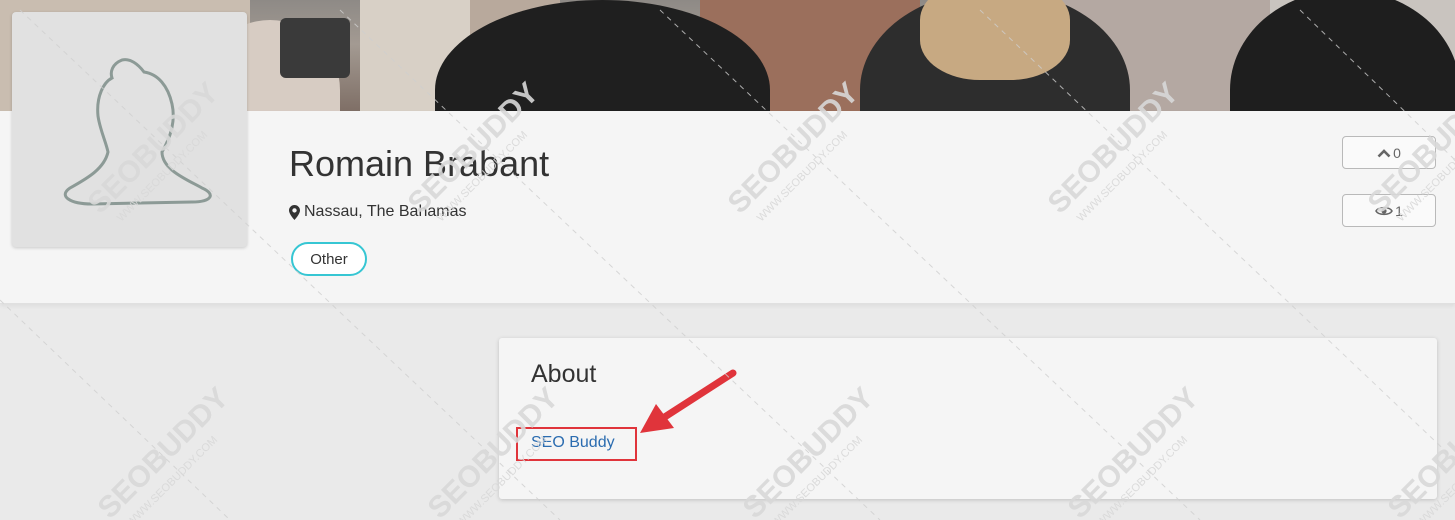 This screenshot has height=520, width=1455. Describe the element at coordinates (419, 163) in the screenshot. I see `profile-name: Romain Brabant` at that location.